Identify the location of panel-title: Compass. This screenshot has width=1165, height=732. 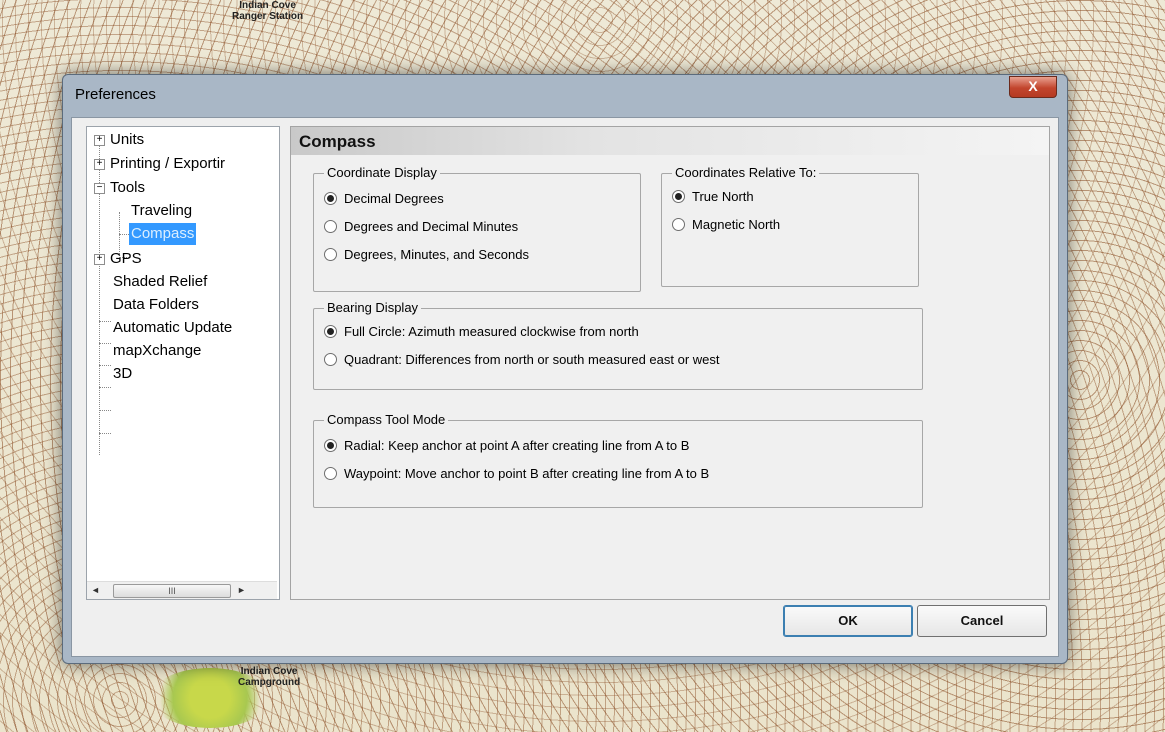
(337, 141).